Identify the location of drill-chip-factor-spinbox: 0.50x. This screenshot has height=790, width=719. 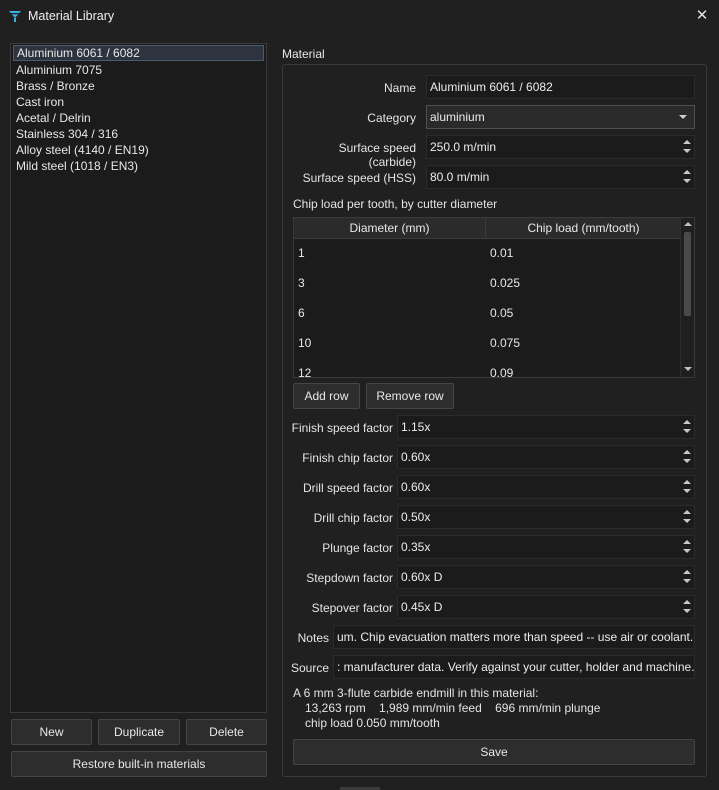
(546, 517).